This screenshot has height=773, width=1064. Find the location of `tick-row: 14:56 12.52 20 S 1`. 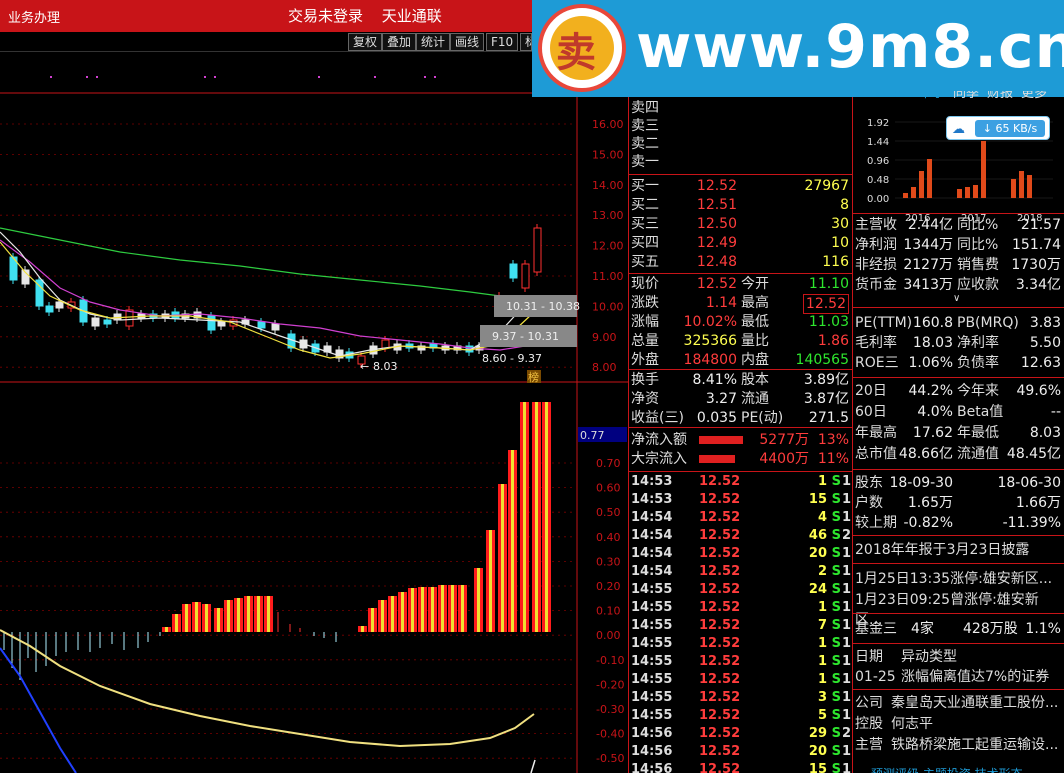

tick-row: 14:56 12.52 20 S 1 is located at coordinates (741, 751).